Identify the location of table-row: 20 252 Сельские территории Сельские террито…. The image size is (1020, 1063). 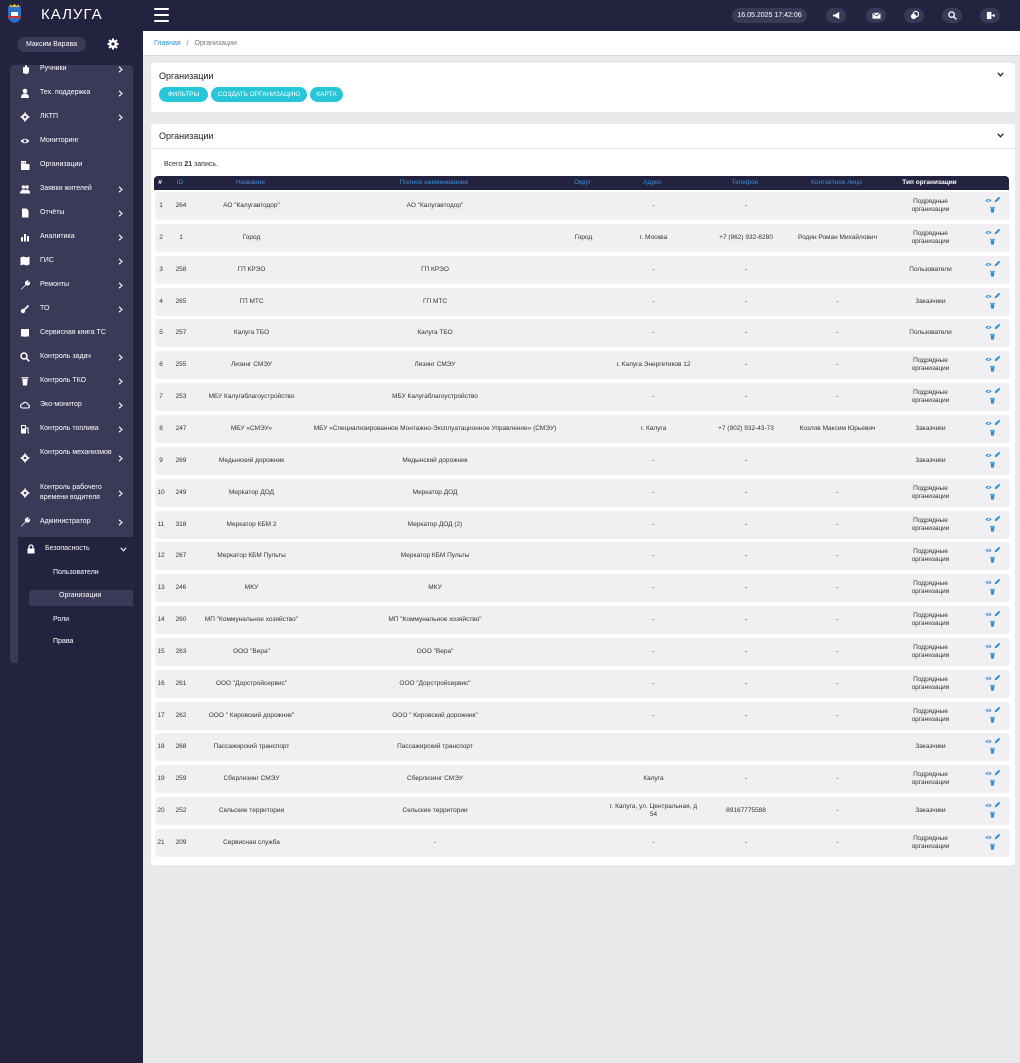
(582, 811).